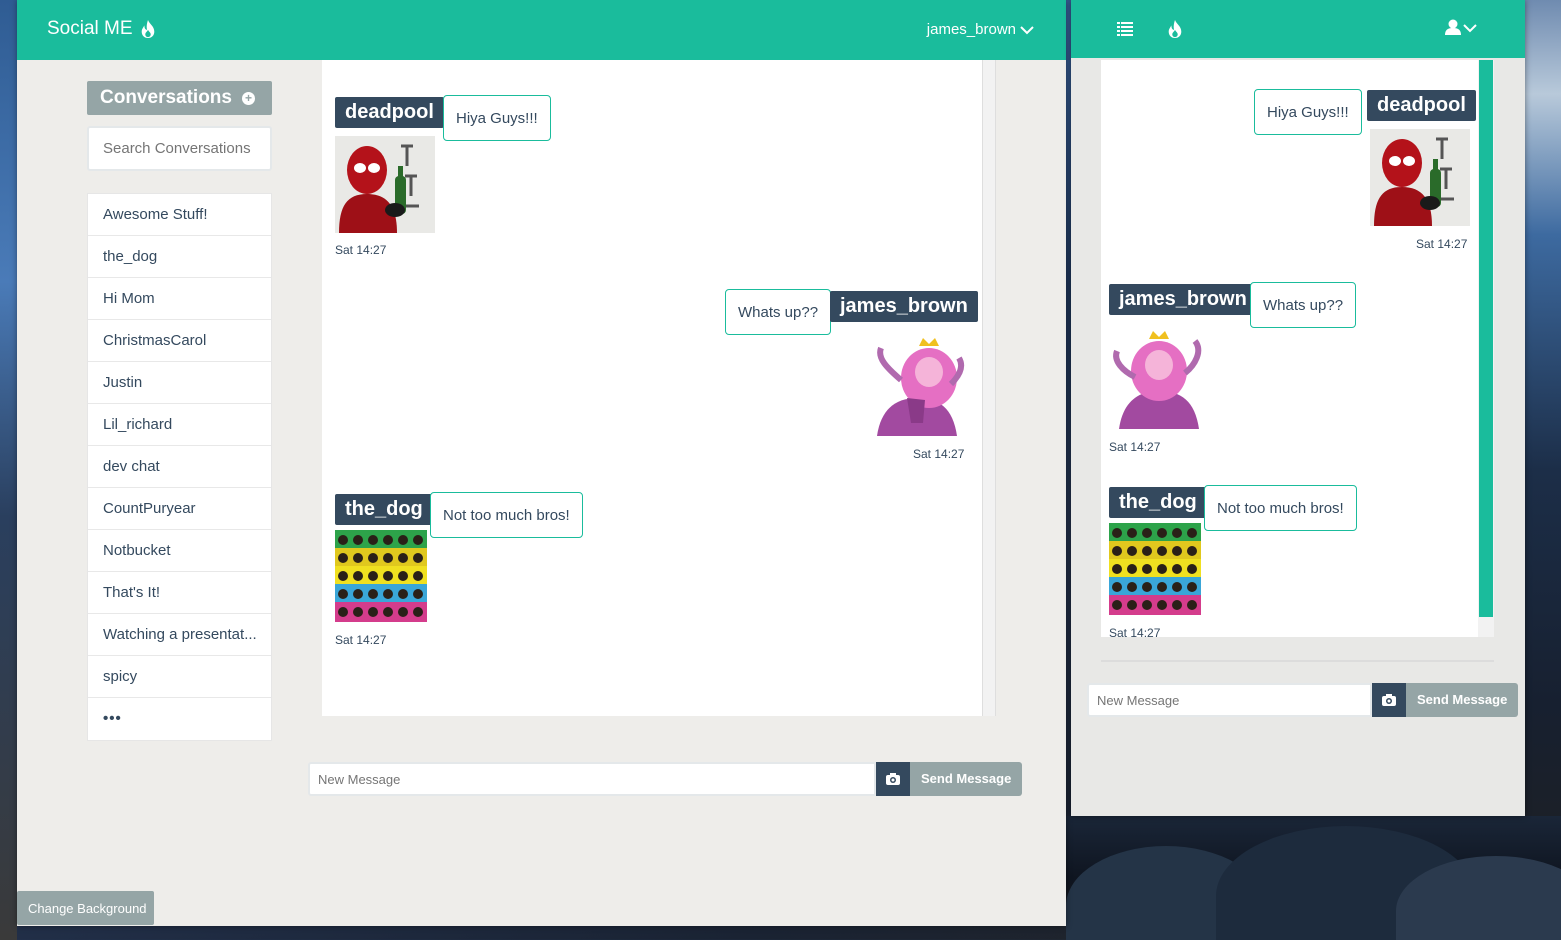 This screenshot has width=1561, height=940. Describe the element at coordinates (90, 28) in the screenshot. I see `brand-name: Social ME` at that location.